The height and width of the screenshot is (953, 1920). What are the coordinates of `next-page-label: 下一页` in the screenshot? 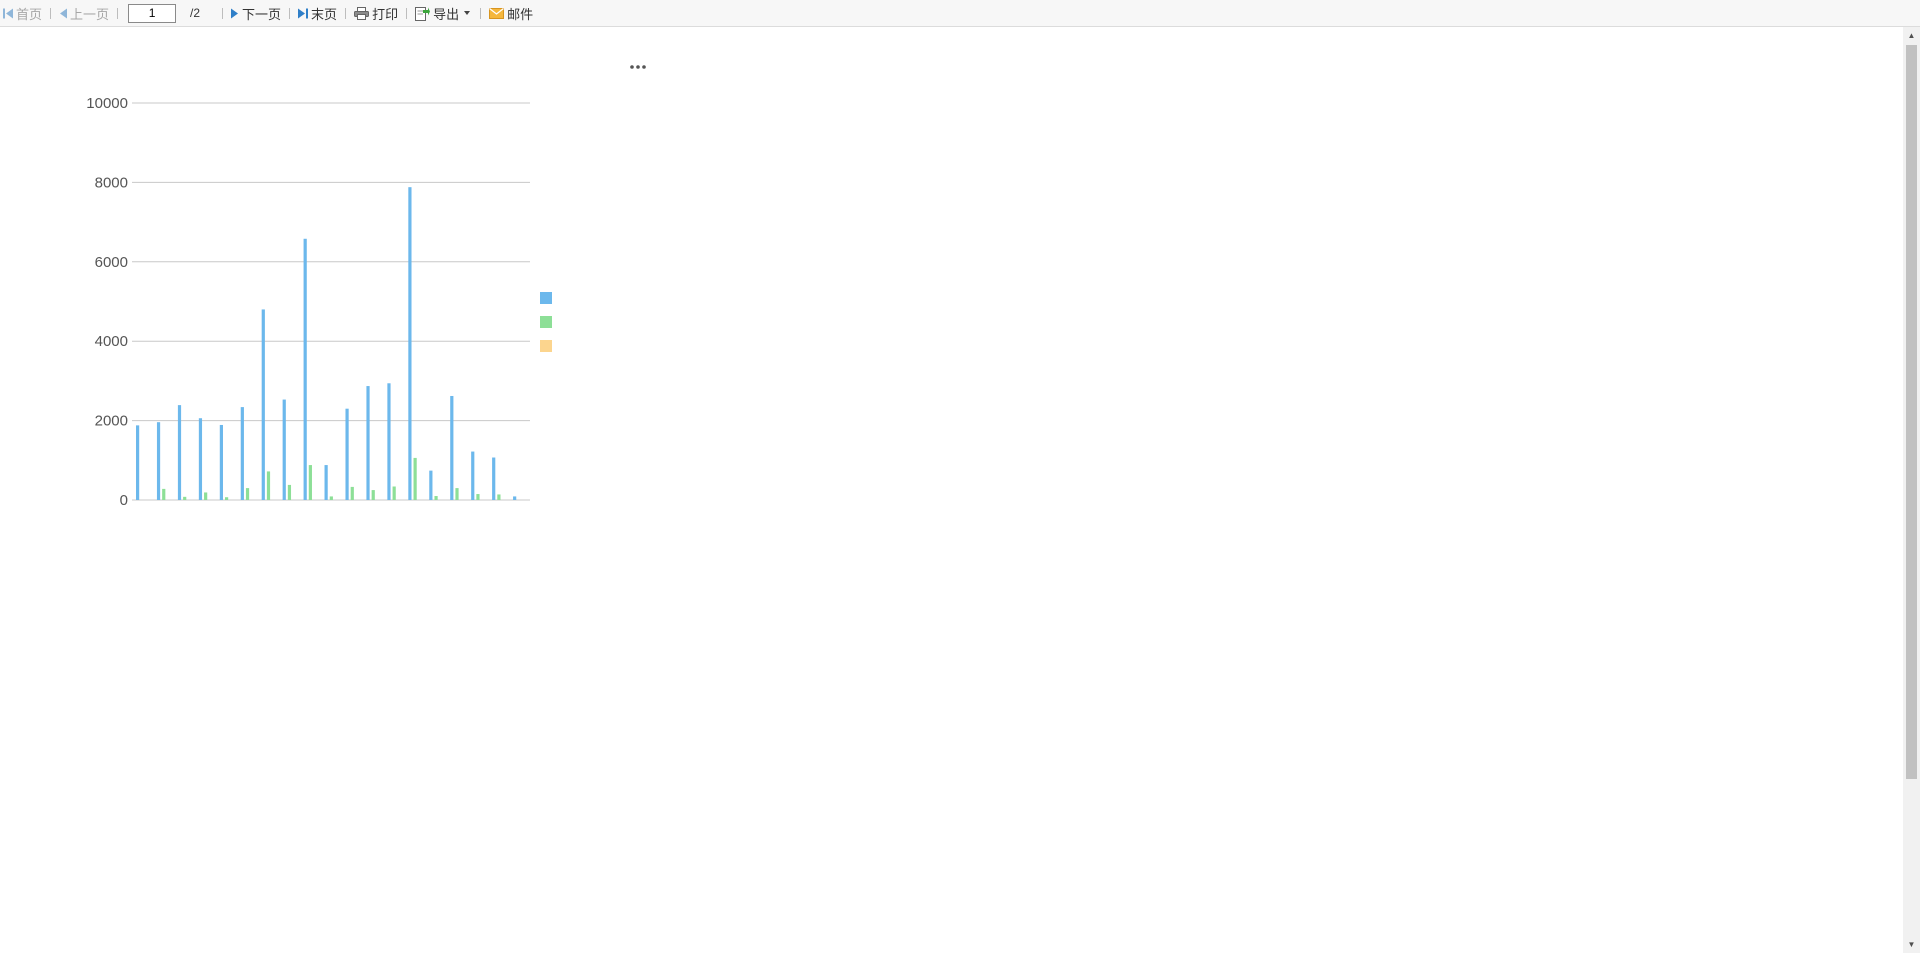 It's located at (262, 14).